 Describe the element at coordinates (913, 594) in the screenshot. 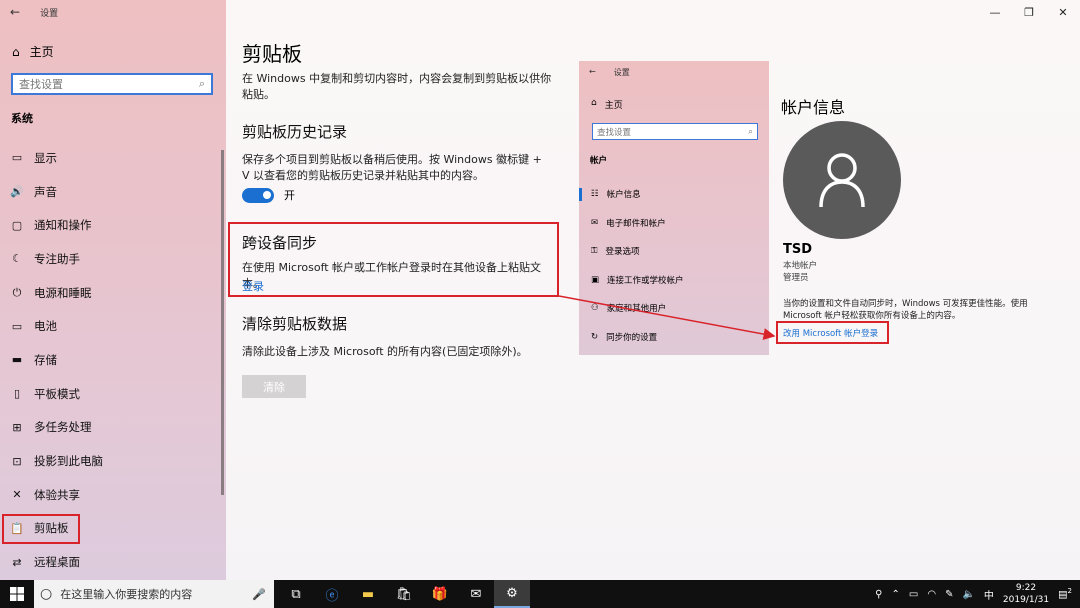

I see `battery-tray-icon: ▭` at that location.